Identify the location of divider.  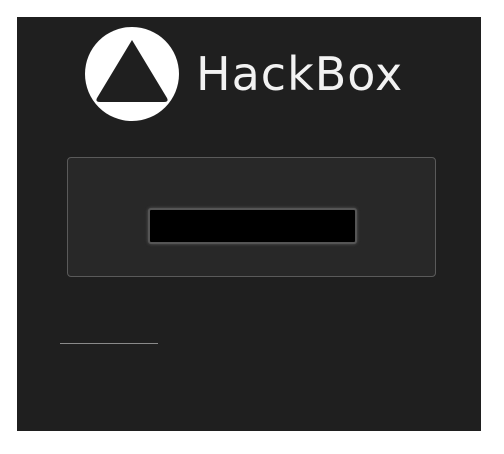
(109, 343).